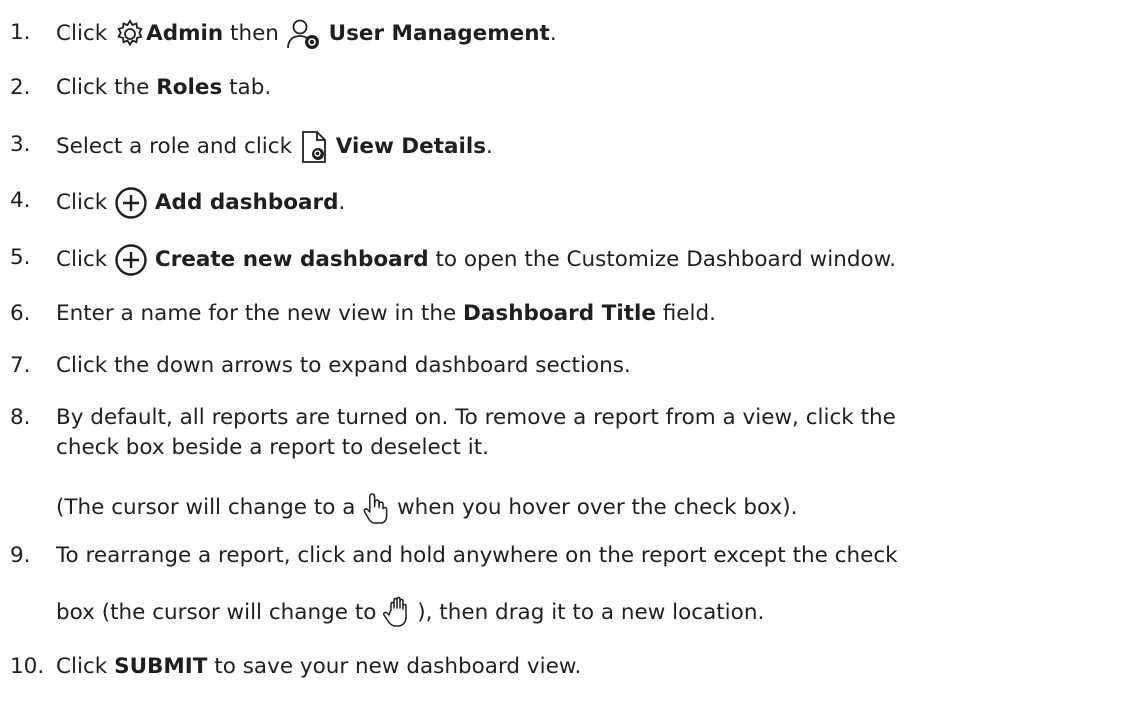 The image size is (1132, 715). I want to click on step-text: Select a role and click View Details., so click(588, 147).